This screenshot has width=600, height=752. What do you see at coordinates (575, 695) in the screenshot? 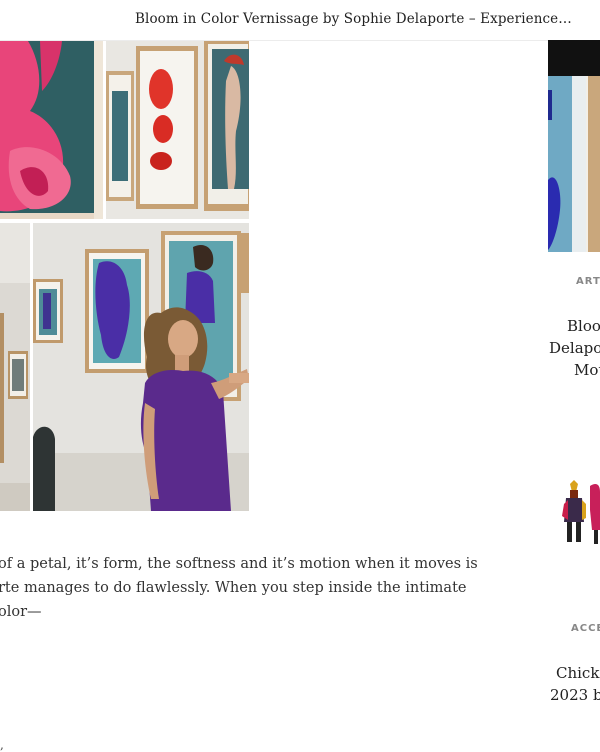
I see `sidebar-card-2-title-line-2: 2023 b` at bounding box center [575, 695].